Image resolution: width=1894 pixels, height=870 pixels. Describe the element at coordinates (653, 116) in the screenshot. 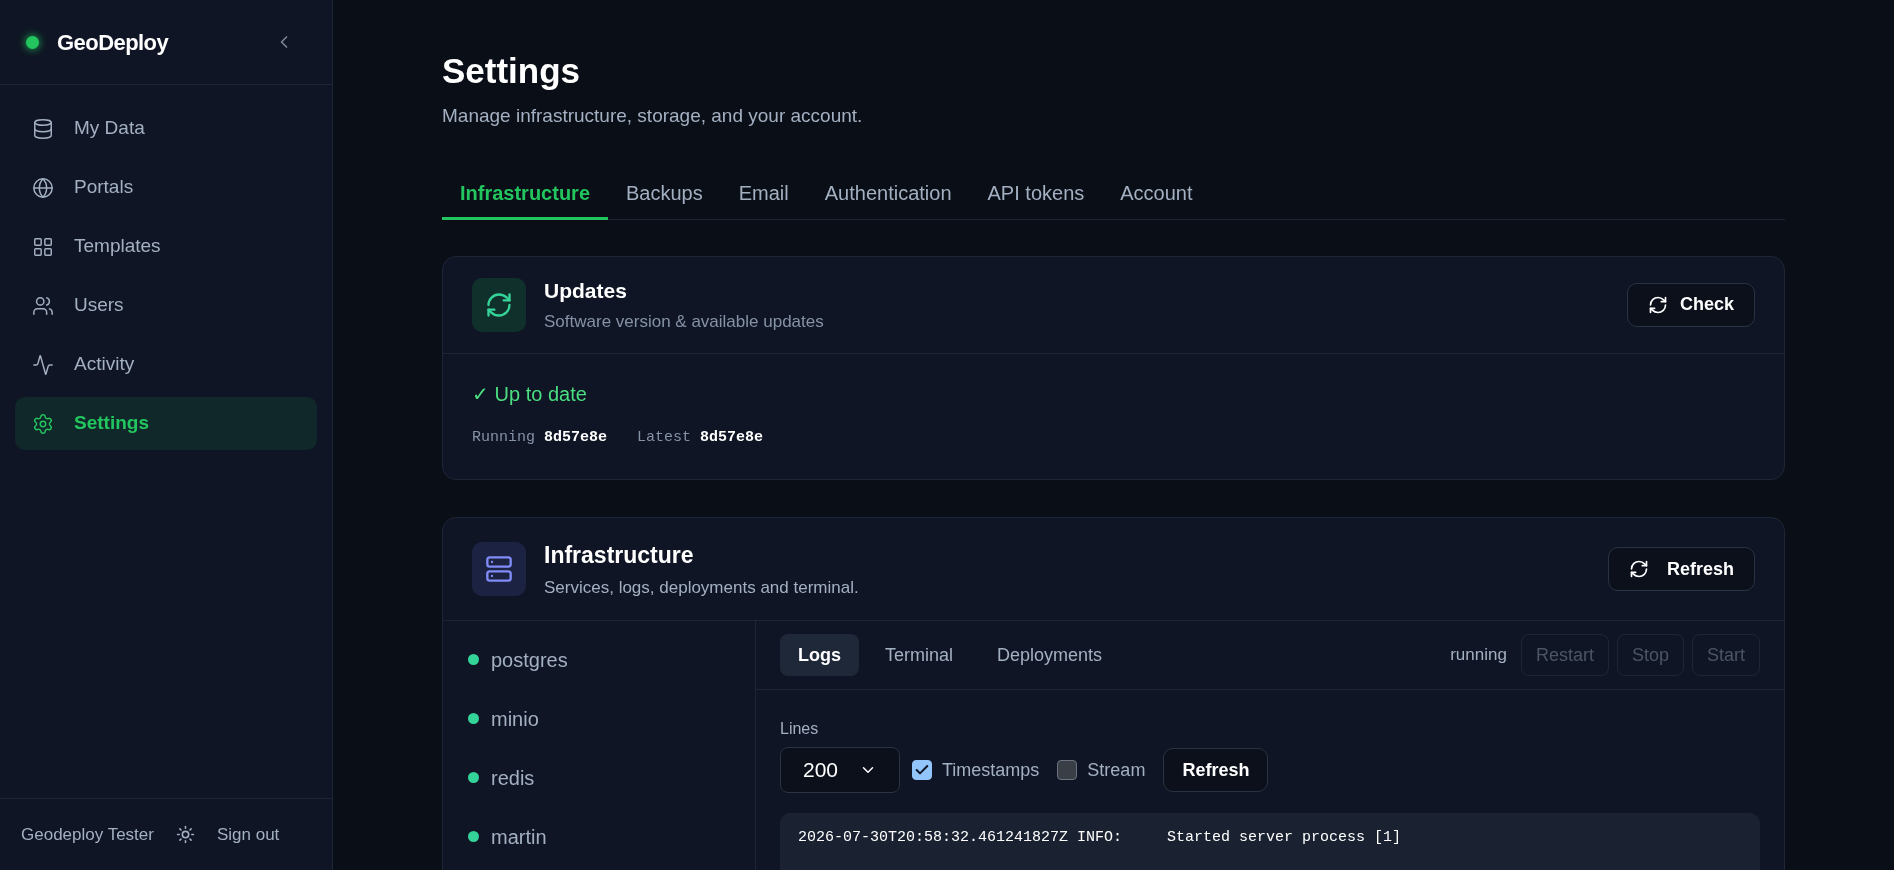

I see `page-subtitle: Manage infrastructure, storage, and your account.` at that location.